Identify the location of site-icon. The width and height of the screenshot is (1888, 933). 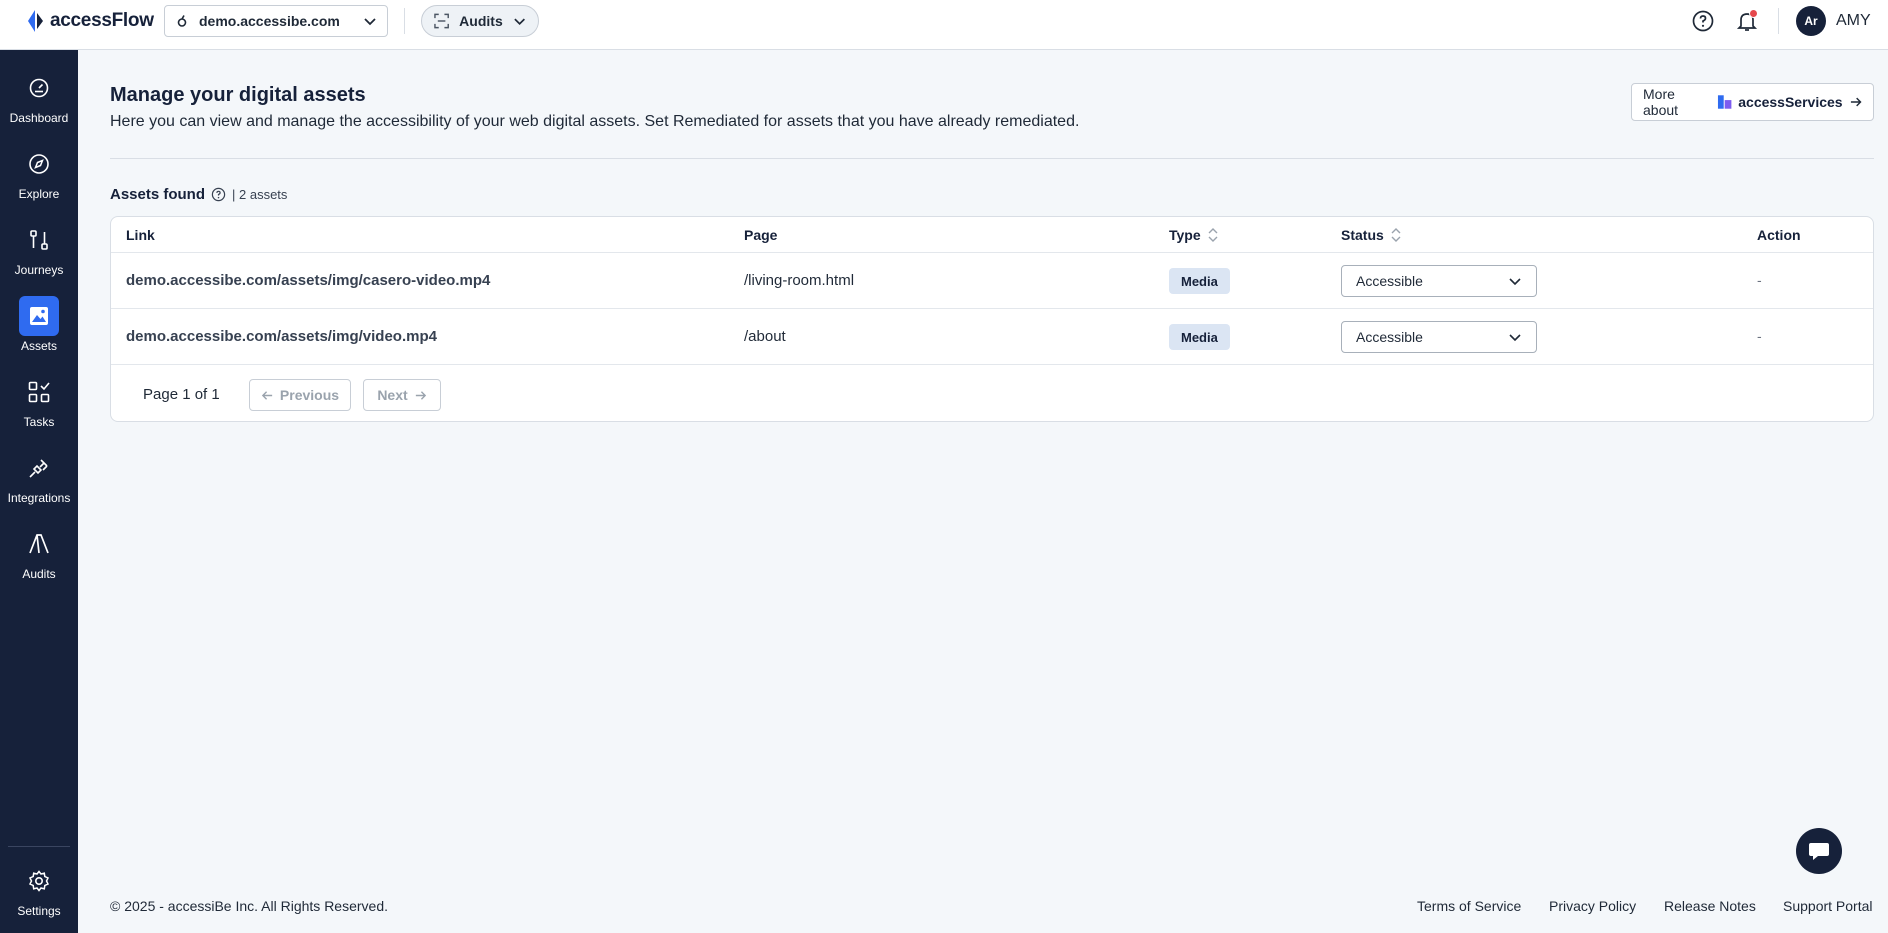
(182, 21).